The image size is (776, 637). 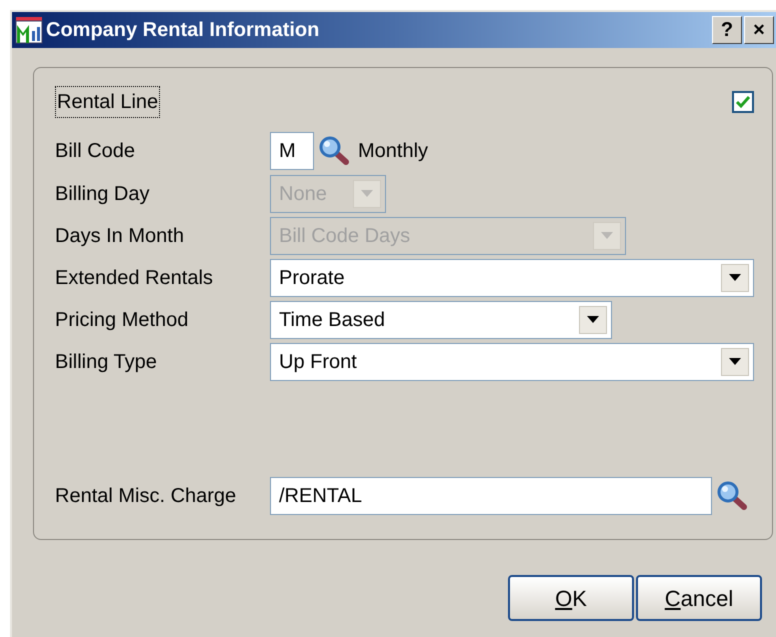 What do you see at coordinates (512, 362) in the screenshot?
I see `dropdown-field: Up Front` at bounding box center [512, 362].